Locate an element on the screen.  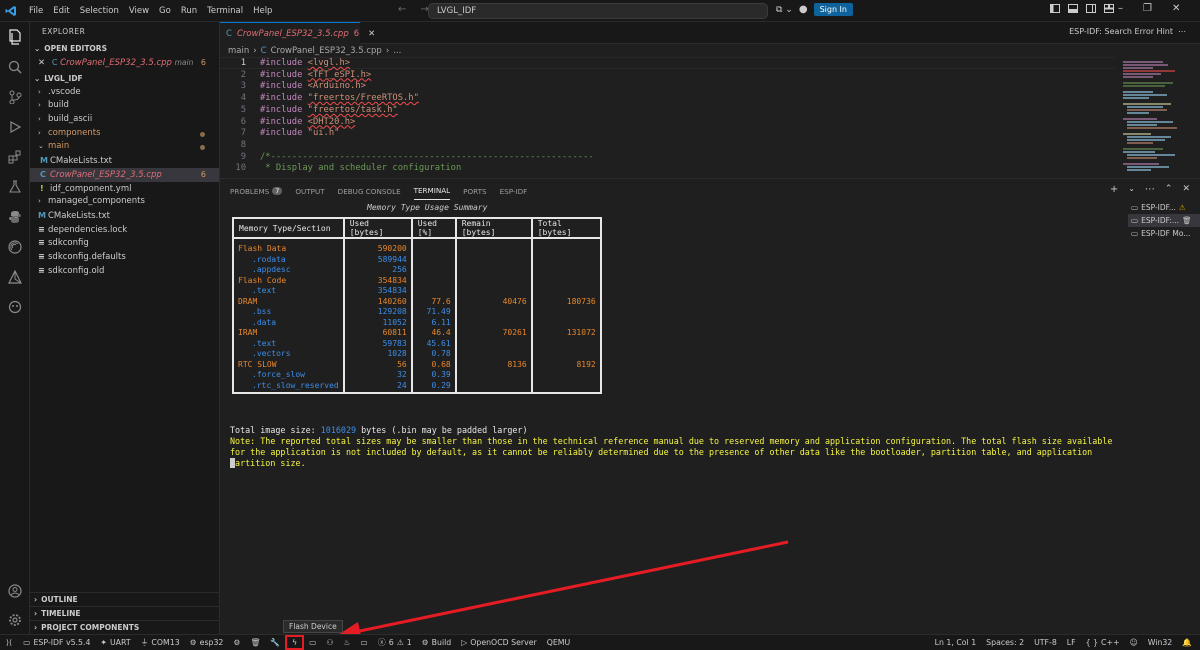
breadcrumb-file: CrowPanel_ESP32_3.5.cpp is located at coordinates (326, 51).